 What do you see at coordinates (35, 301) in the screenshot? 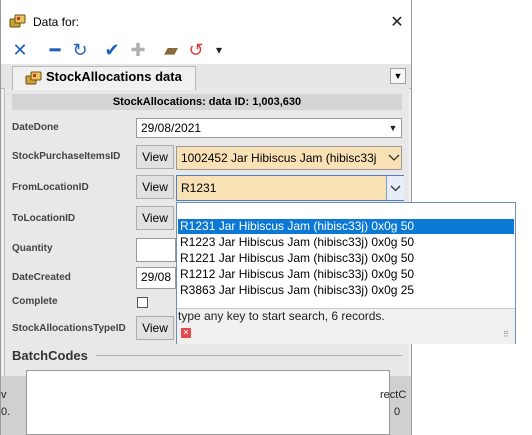
I see `complete-label: Complete` at bounding box center [35, 301].